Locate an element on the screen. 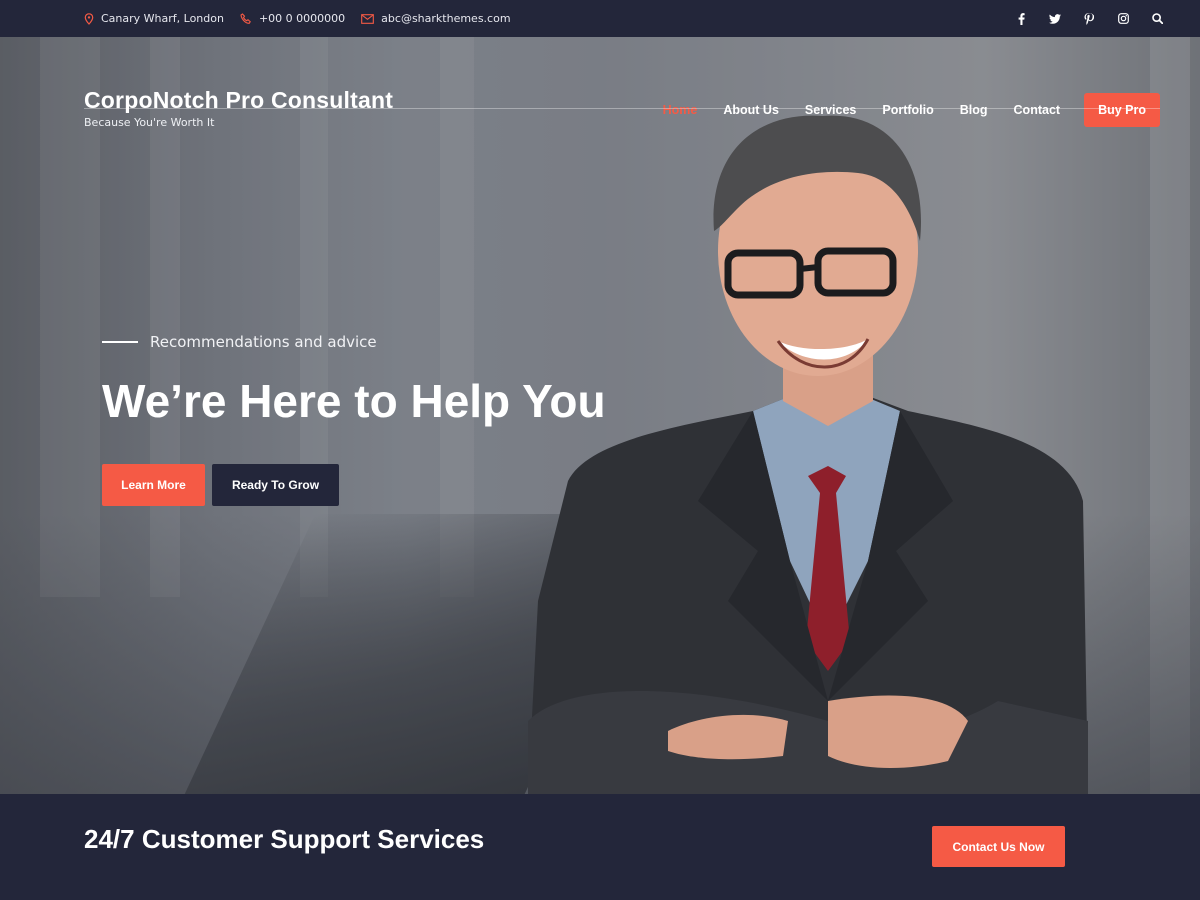 The width and height of the screenshot is (1200, 900). support-title: 24/7 Customer Support Services is located at coordinates (284, 839).